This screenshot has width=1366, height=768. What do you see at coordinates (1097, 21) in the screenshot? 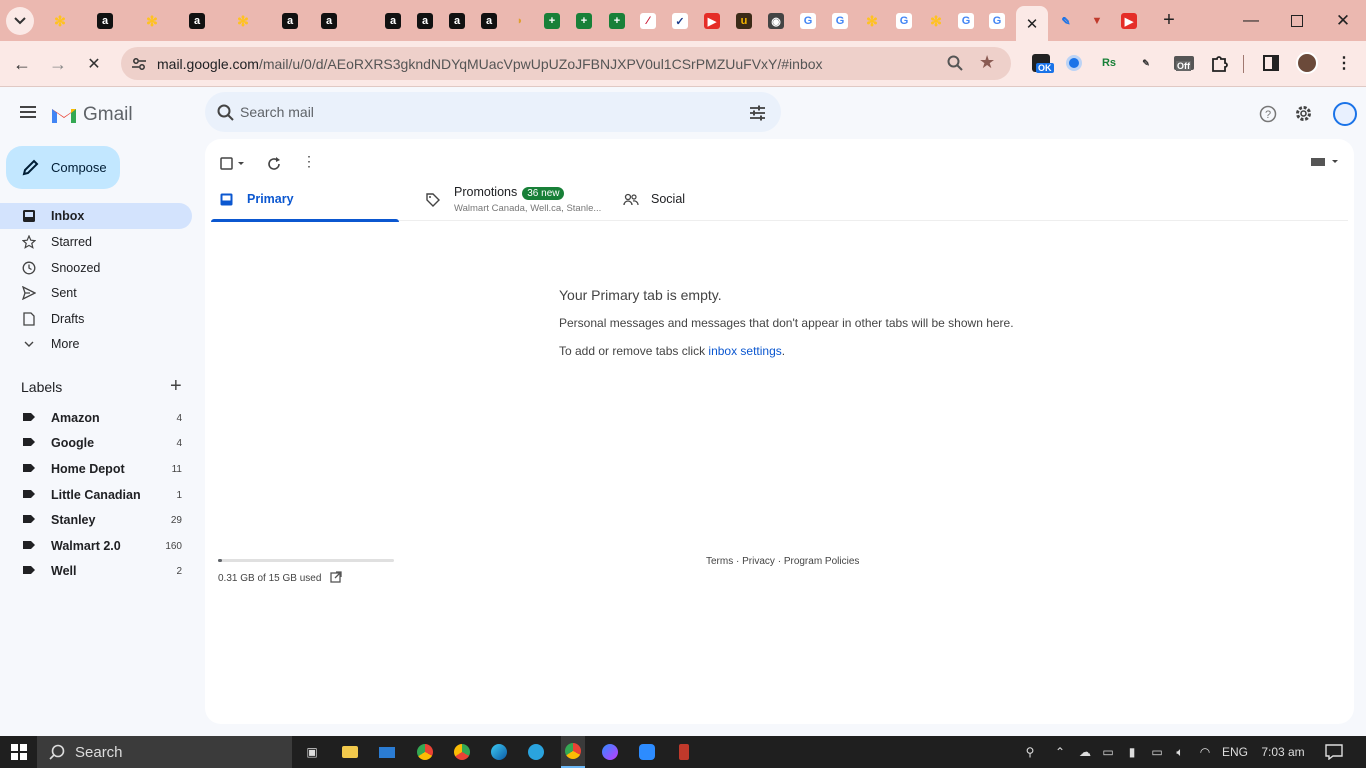
I see `browser-tab: ▼` at bounding box center [1097, 21].